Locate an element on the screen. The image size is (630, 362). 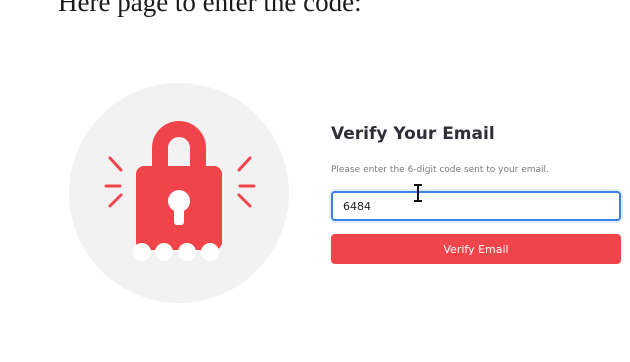
caption-text: Here page to enter the code: is located at coordinates (210, 8).